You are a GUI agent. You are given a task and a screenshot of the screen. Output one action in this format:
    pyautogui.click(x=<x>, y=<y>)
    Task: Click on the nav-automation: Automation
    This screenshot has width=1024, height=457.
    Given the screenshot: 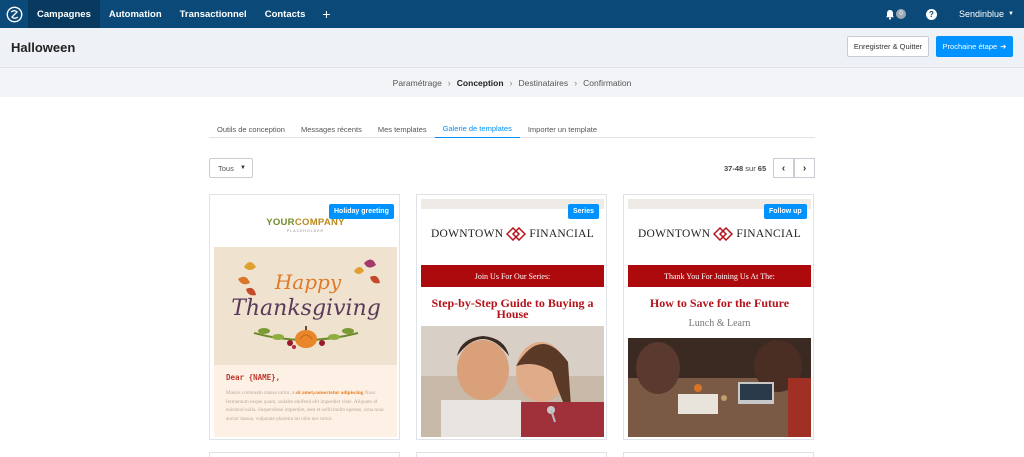 What is the action you would take?
    pyautogui.click(x=135, y=14)
    